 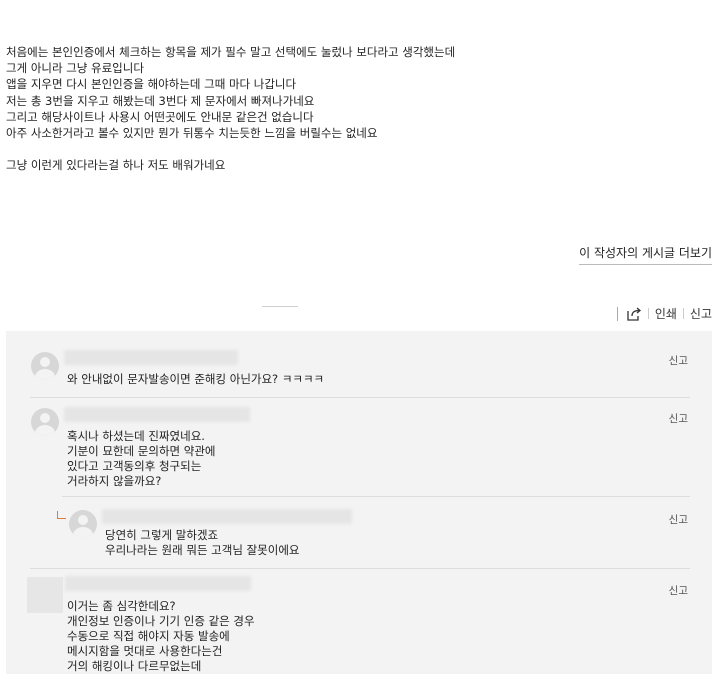 What do you see at coordinates (359, 533) in the screenshot?
I see `comment-reply-item: 신고 당연히 그렇게 말하겠죠 우리나라는 원래 뭐든 고객님 잘못이에요` at bounding box center [359, 533].